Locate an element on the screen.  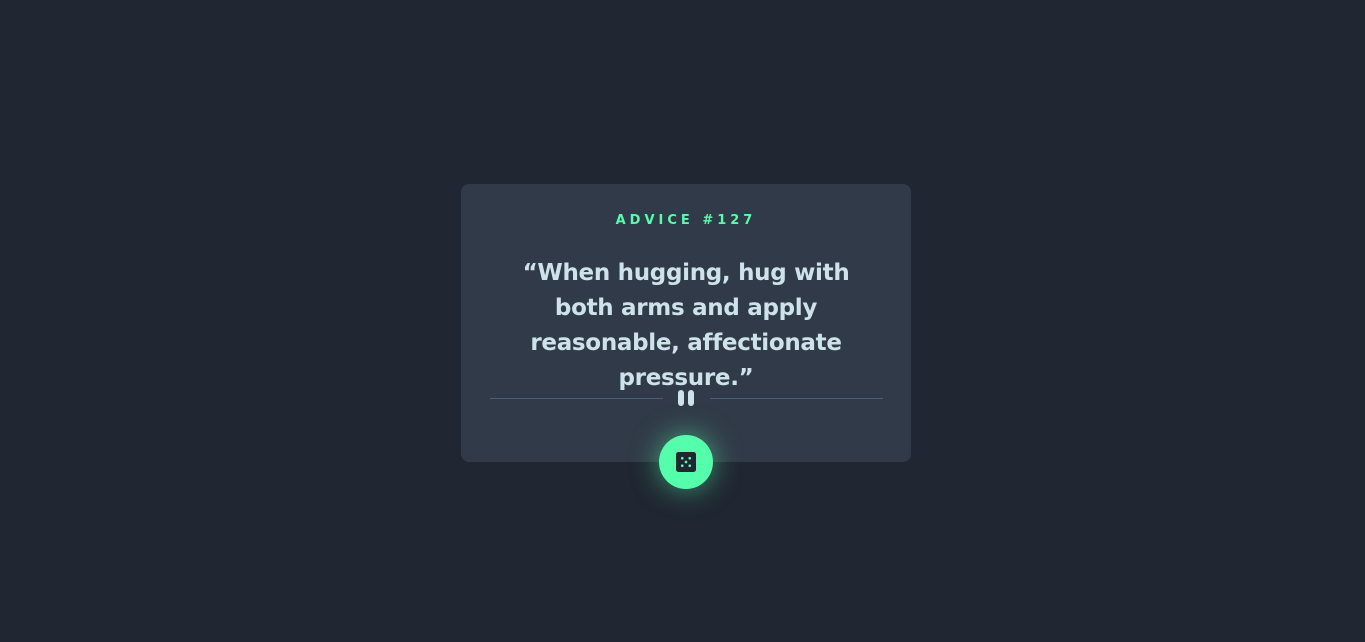
pattern-divider is located at coordinates (686, 398).